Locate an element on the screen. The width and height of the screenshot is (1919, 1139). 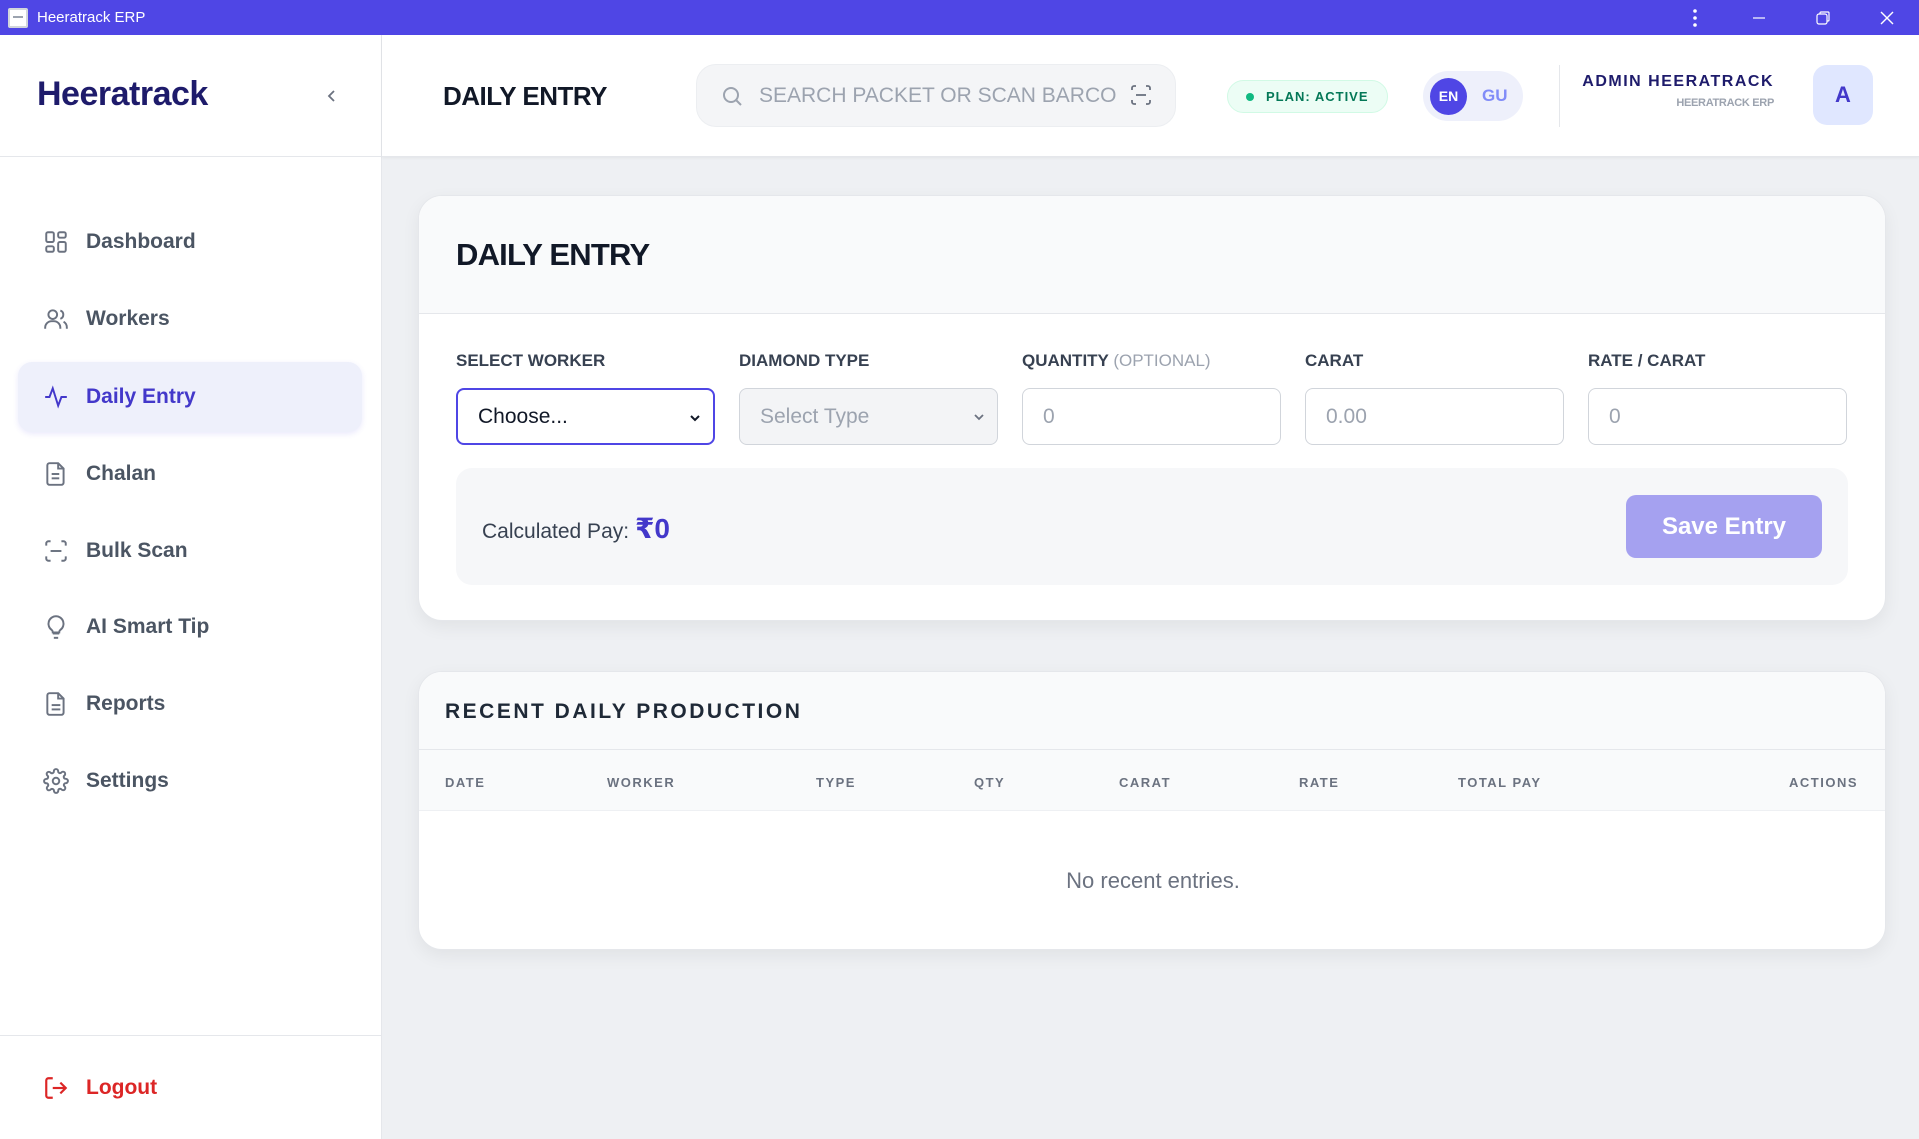
logout-button: Logout is located at coordinates (190, 1088).